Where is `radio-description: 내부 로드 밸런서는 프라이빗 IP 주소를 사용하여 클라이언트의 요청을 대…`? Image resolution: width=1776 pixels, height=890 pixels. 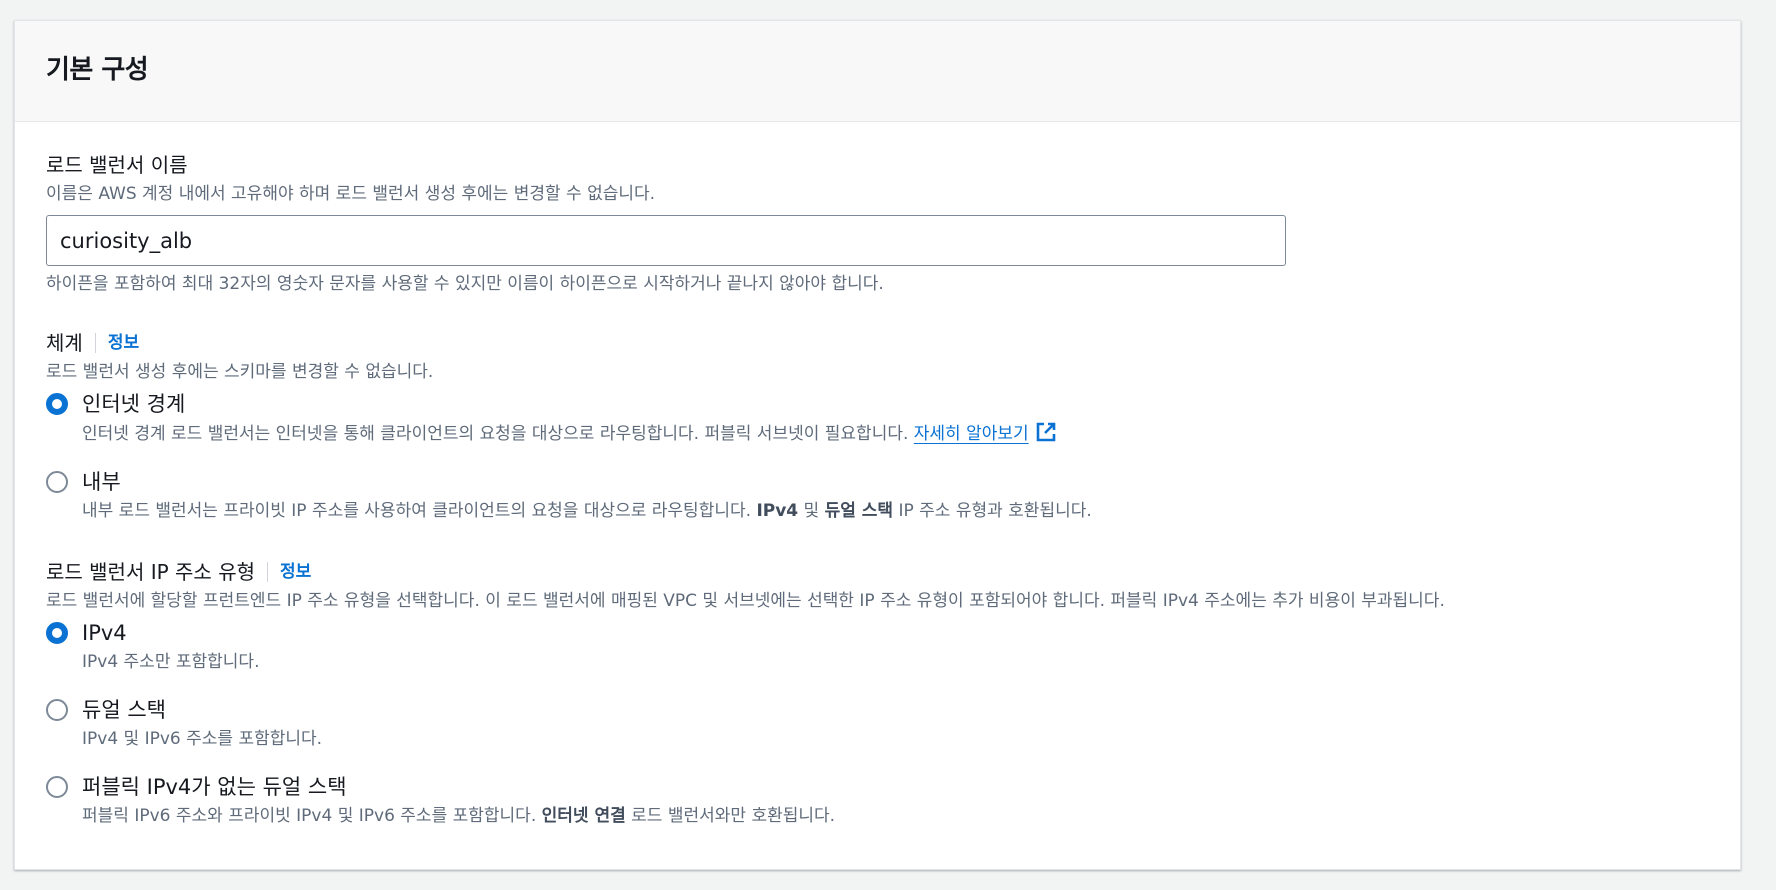 radio-description: 내부 로드 밸런서는 프라이빗 IP 주소를 사용하여 클라이언트의 요청을 대… is located at coordinates (895, 511).